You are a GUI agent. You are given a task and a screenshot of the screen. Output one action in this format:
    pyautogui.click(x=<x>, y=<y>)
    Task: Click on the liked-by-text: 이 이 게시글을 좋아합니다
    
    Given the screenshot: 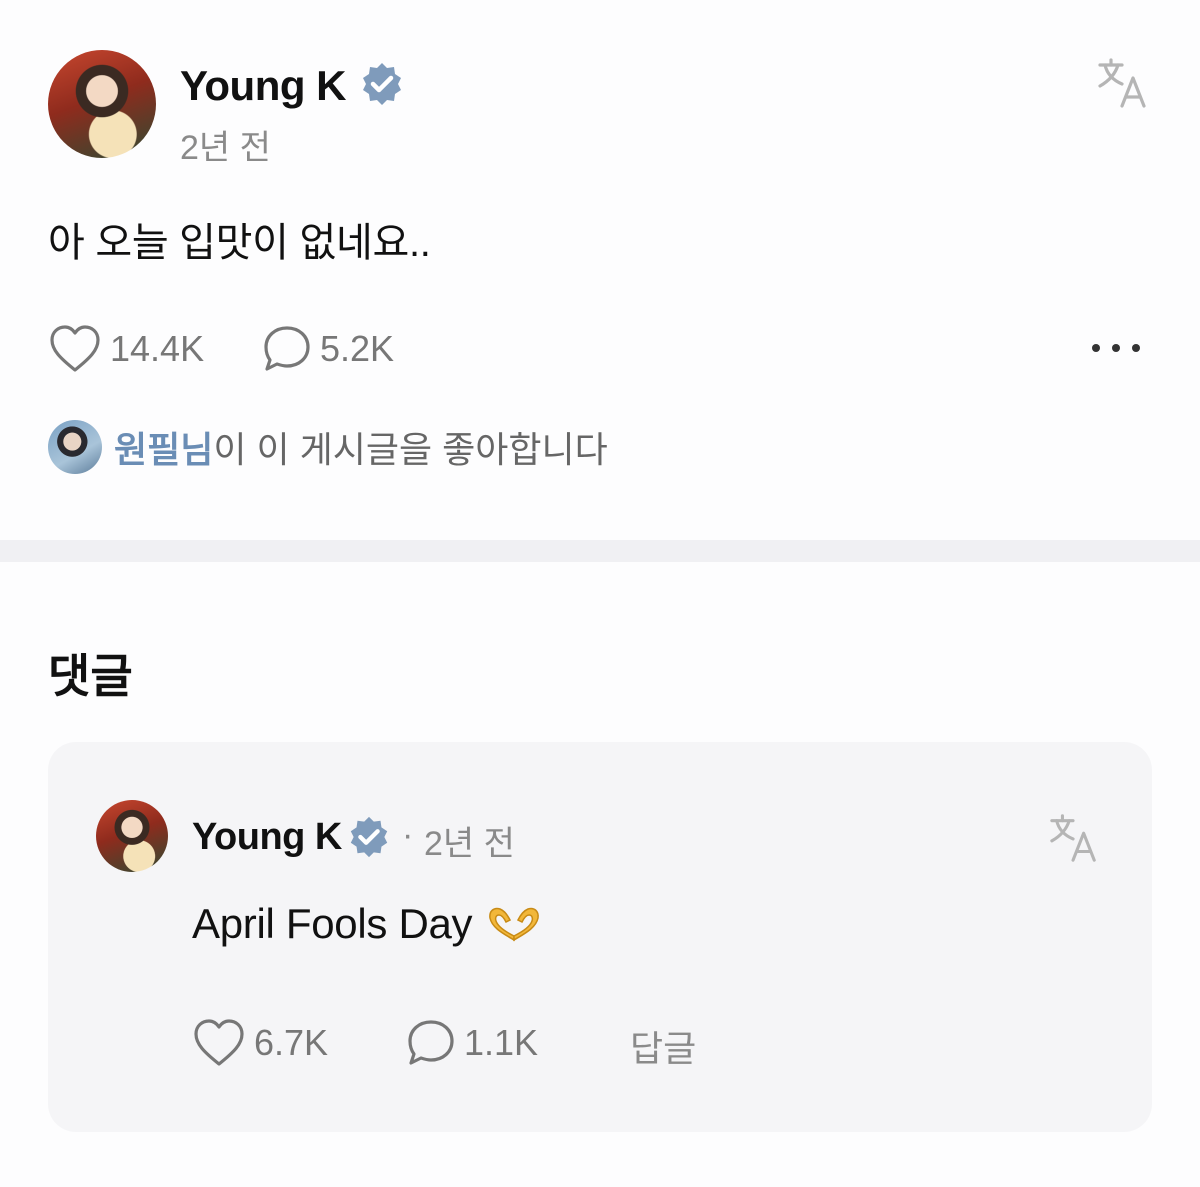 What is the action you would take?
    pyautogui.click(x=410, y=449)
    